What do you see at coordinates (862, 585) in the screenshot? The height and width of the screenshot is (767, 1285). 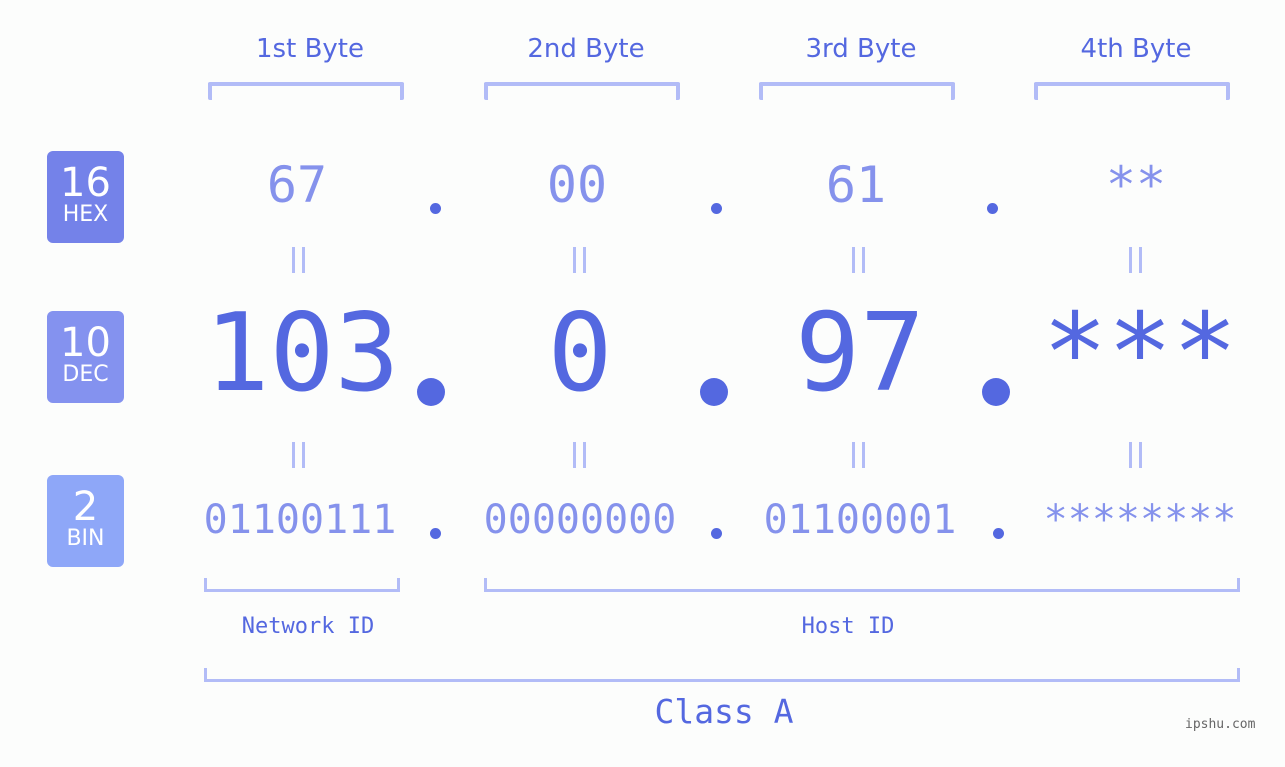 I see `host-id-bracket` at bounding box center [862, 585].